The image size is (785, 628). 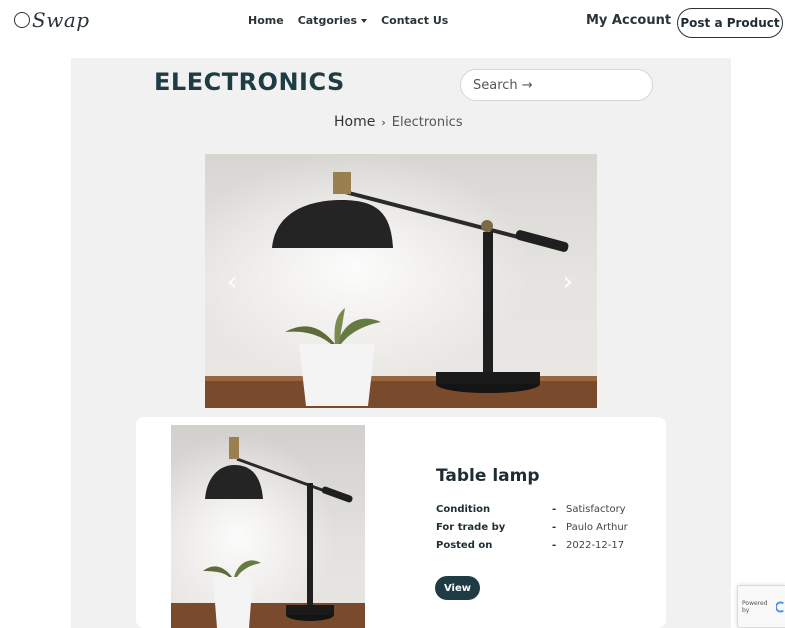 I want to click on detail-value: 2022-12-17, so click(x=595, y=545).